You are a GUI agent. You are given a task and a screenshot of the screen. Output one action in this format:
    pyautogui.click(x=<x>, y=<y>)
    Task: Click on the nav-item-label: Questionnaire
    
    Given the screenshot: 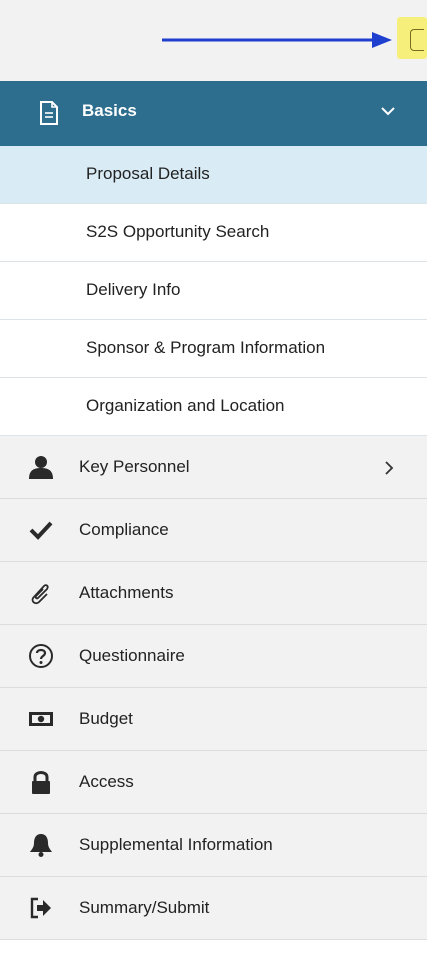 What is the action you would take?
    pyautogui.click(x=132, y=655)
    